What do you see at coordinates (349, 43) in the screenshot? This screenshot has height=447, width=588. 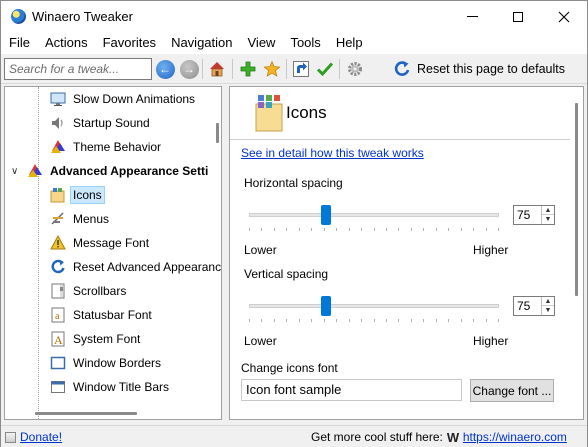 I see `menu-help: Help` at bounding box center [349, 43].